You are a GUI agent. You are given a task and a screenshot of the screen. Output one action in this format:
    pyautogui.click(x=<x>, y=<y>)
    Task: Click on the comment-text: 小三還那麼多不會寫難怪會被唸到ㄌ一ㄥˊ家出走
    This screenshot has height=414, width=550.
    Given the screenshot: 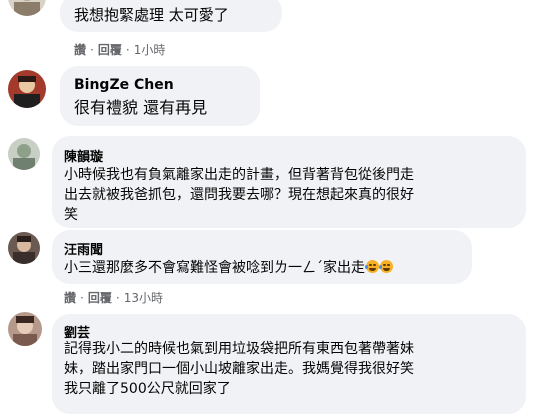 What is the action you would take?
    pyautogui.click(x=228, y=268)
    